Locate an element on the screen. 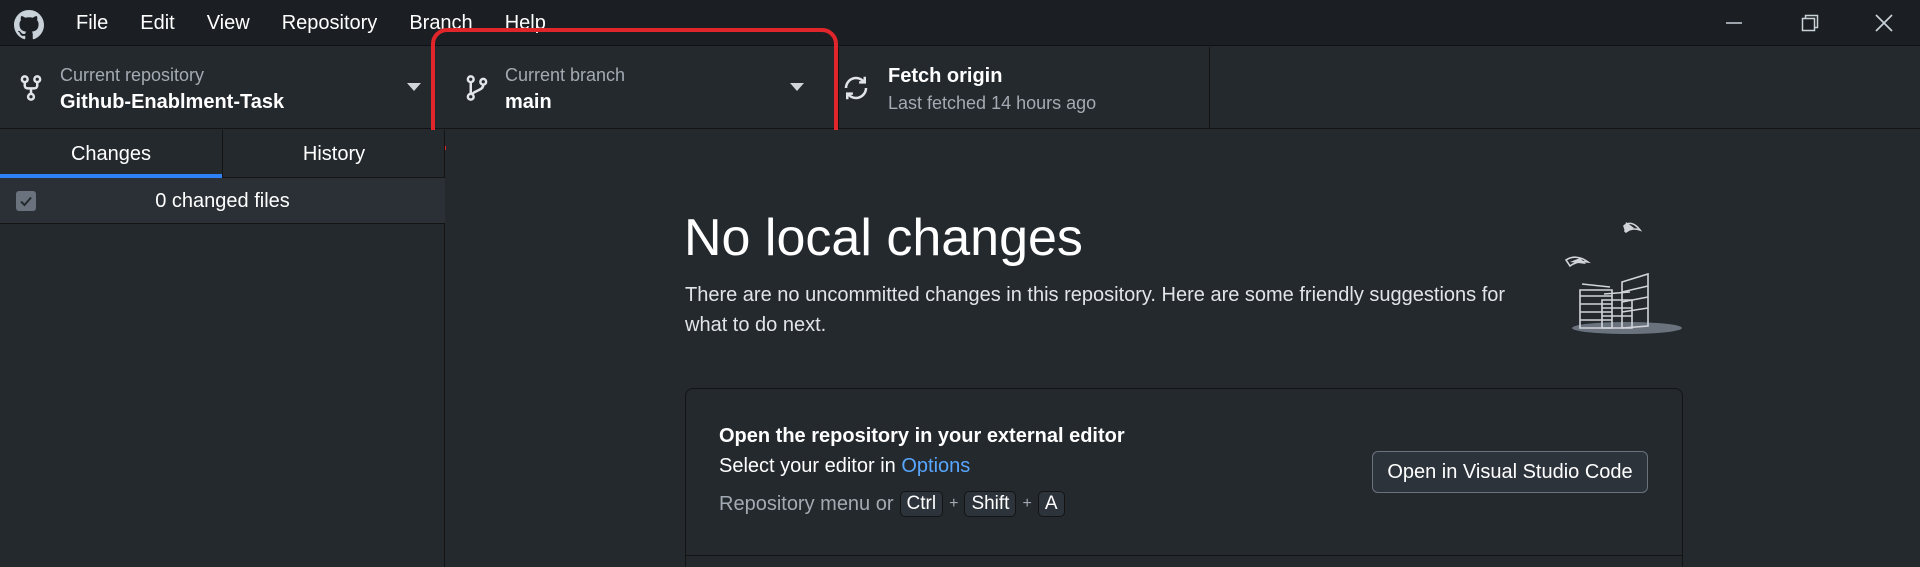 The image size is (1920, 567). shortcut-hint-text: Repository menu or is located at coordinates (806, 503).